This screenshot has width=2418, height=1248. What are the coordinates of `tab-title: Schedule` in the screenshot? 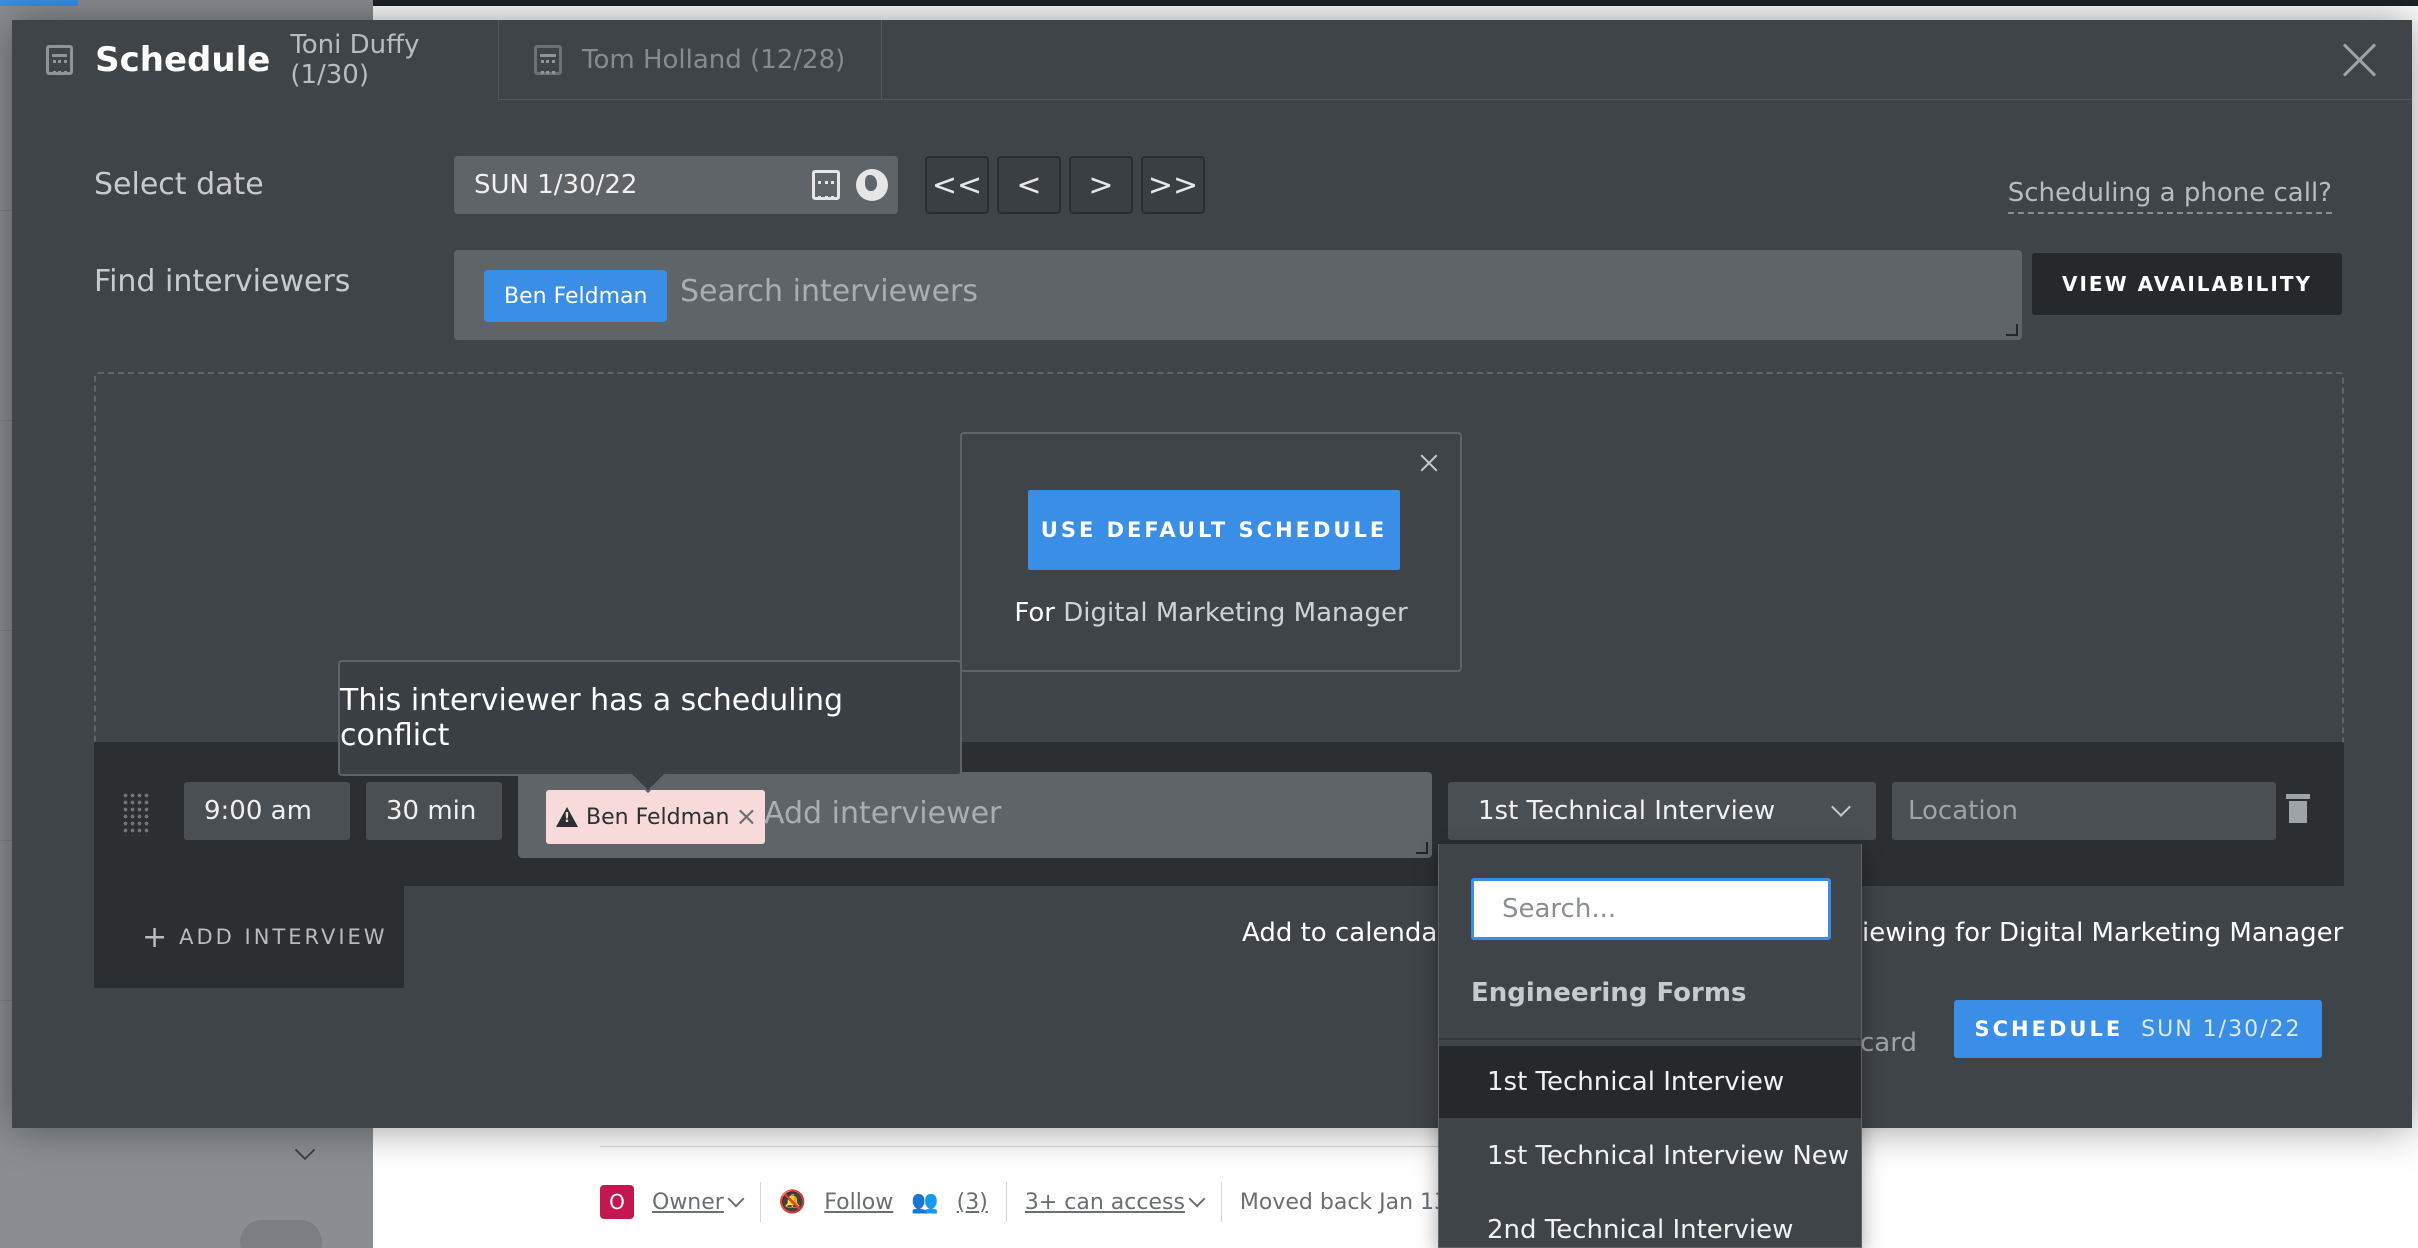 It's located at (183, 60).